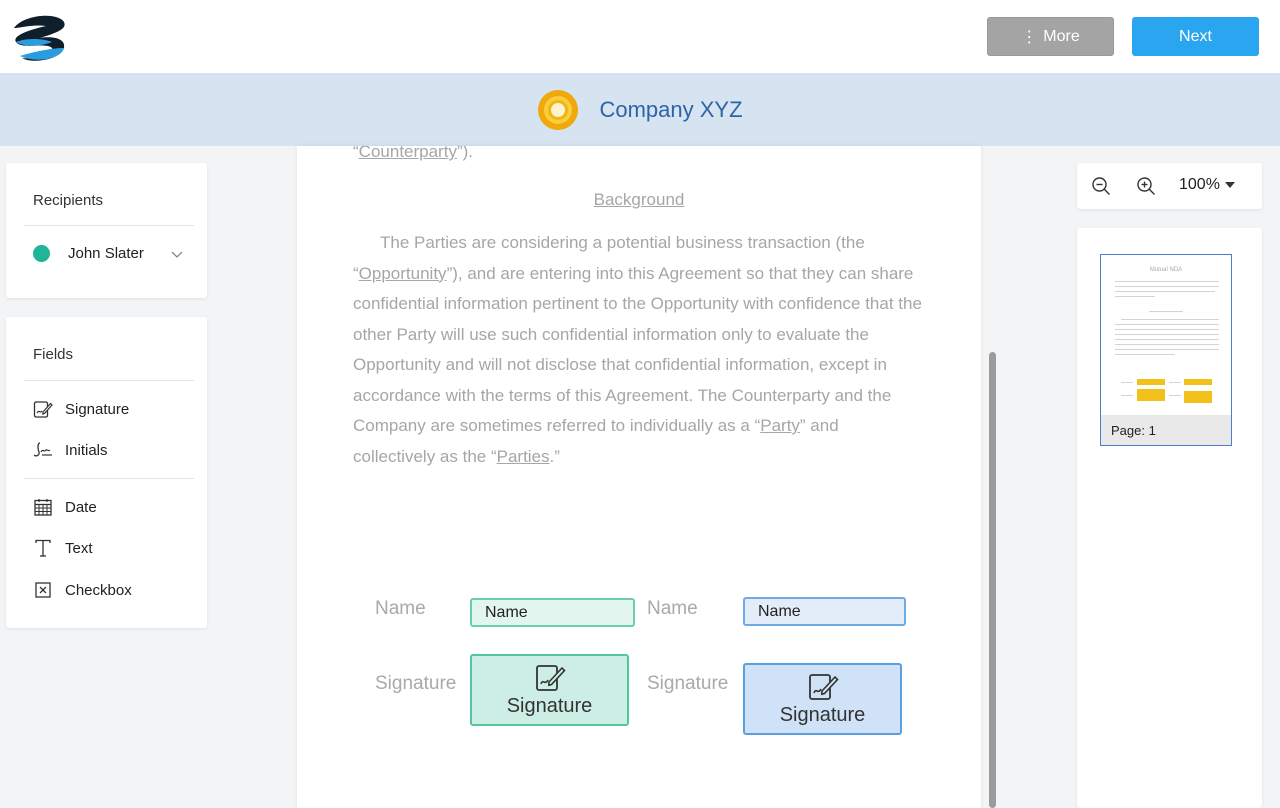  I want to click on calendar-icon, so click(43, 507).